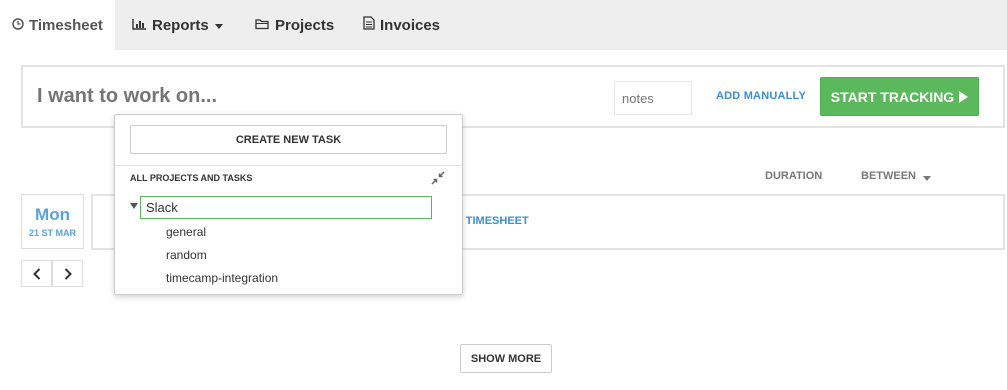  Describe the element at coordinates (492, 221) in the screenshot. I see `timesheet-link: T TIMESHEET` at that location.